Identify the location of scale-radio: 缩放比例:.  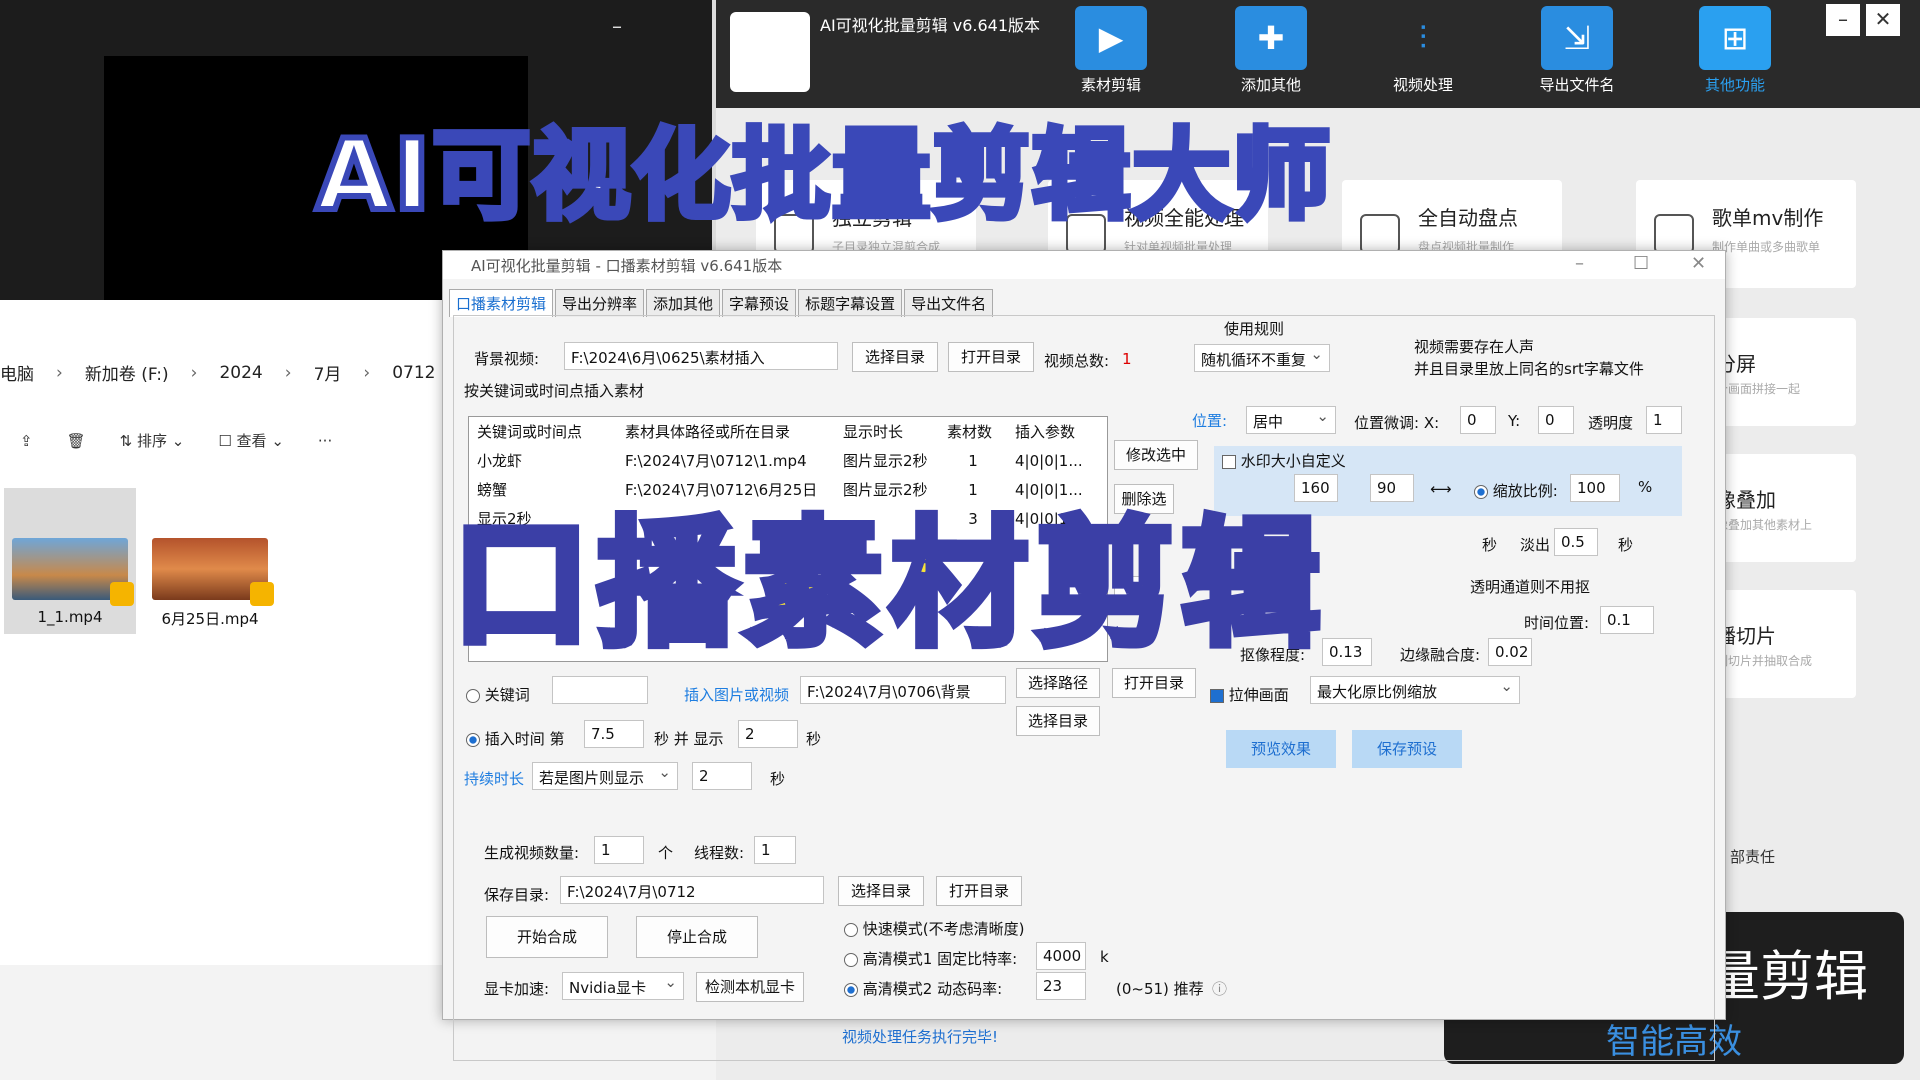
(1516, 490).